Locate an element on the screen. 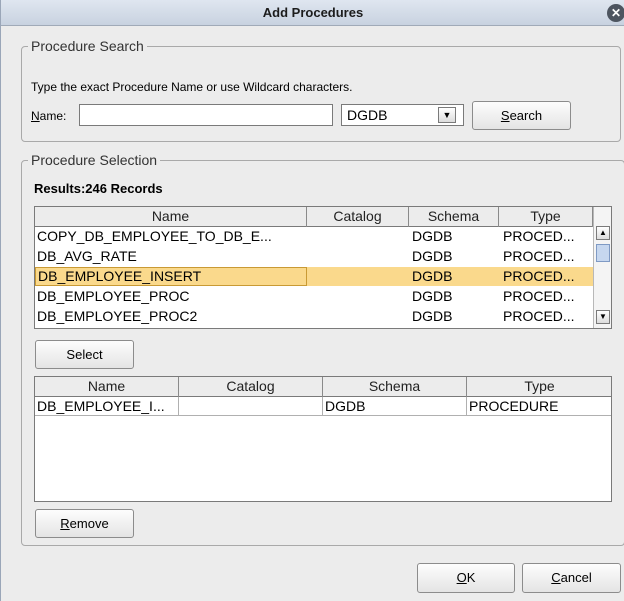 The image size is (624, 601). title-bar: Add Procedures ✕ is located at coordinates (312, 13).